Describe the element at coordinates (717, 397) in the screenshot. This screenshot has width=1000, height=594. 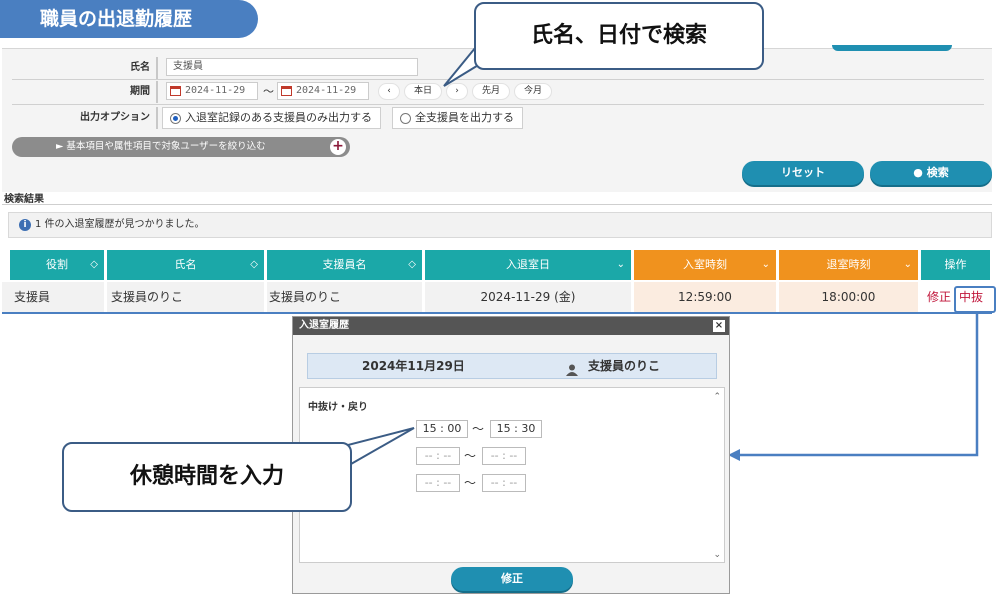
I see `scroll-up-icon: ⌃` at that location.